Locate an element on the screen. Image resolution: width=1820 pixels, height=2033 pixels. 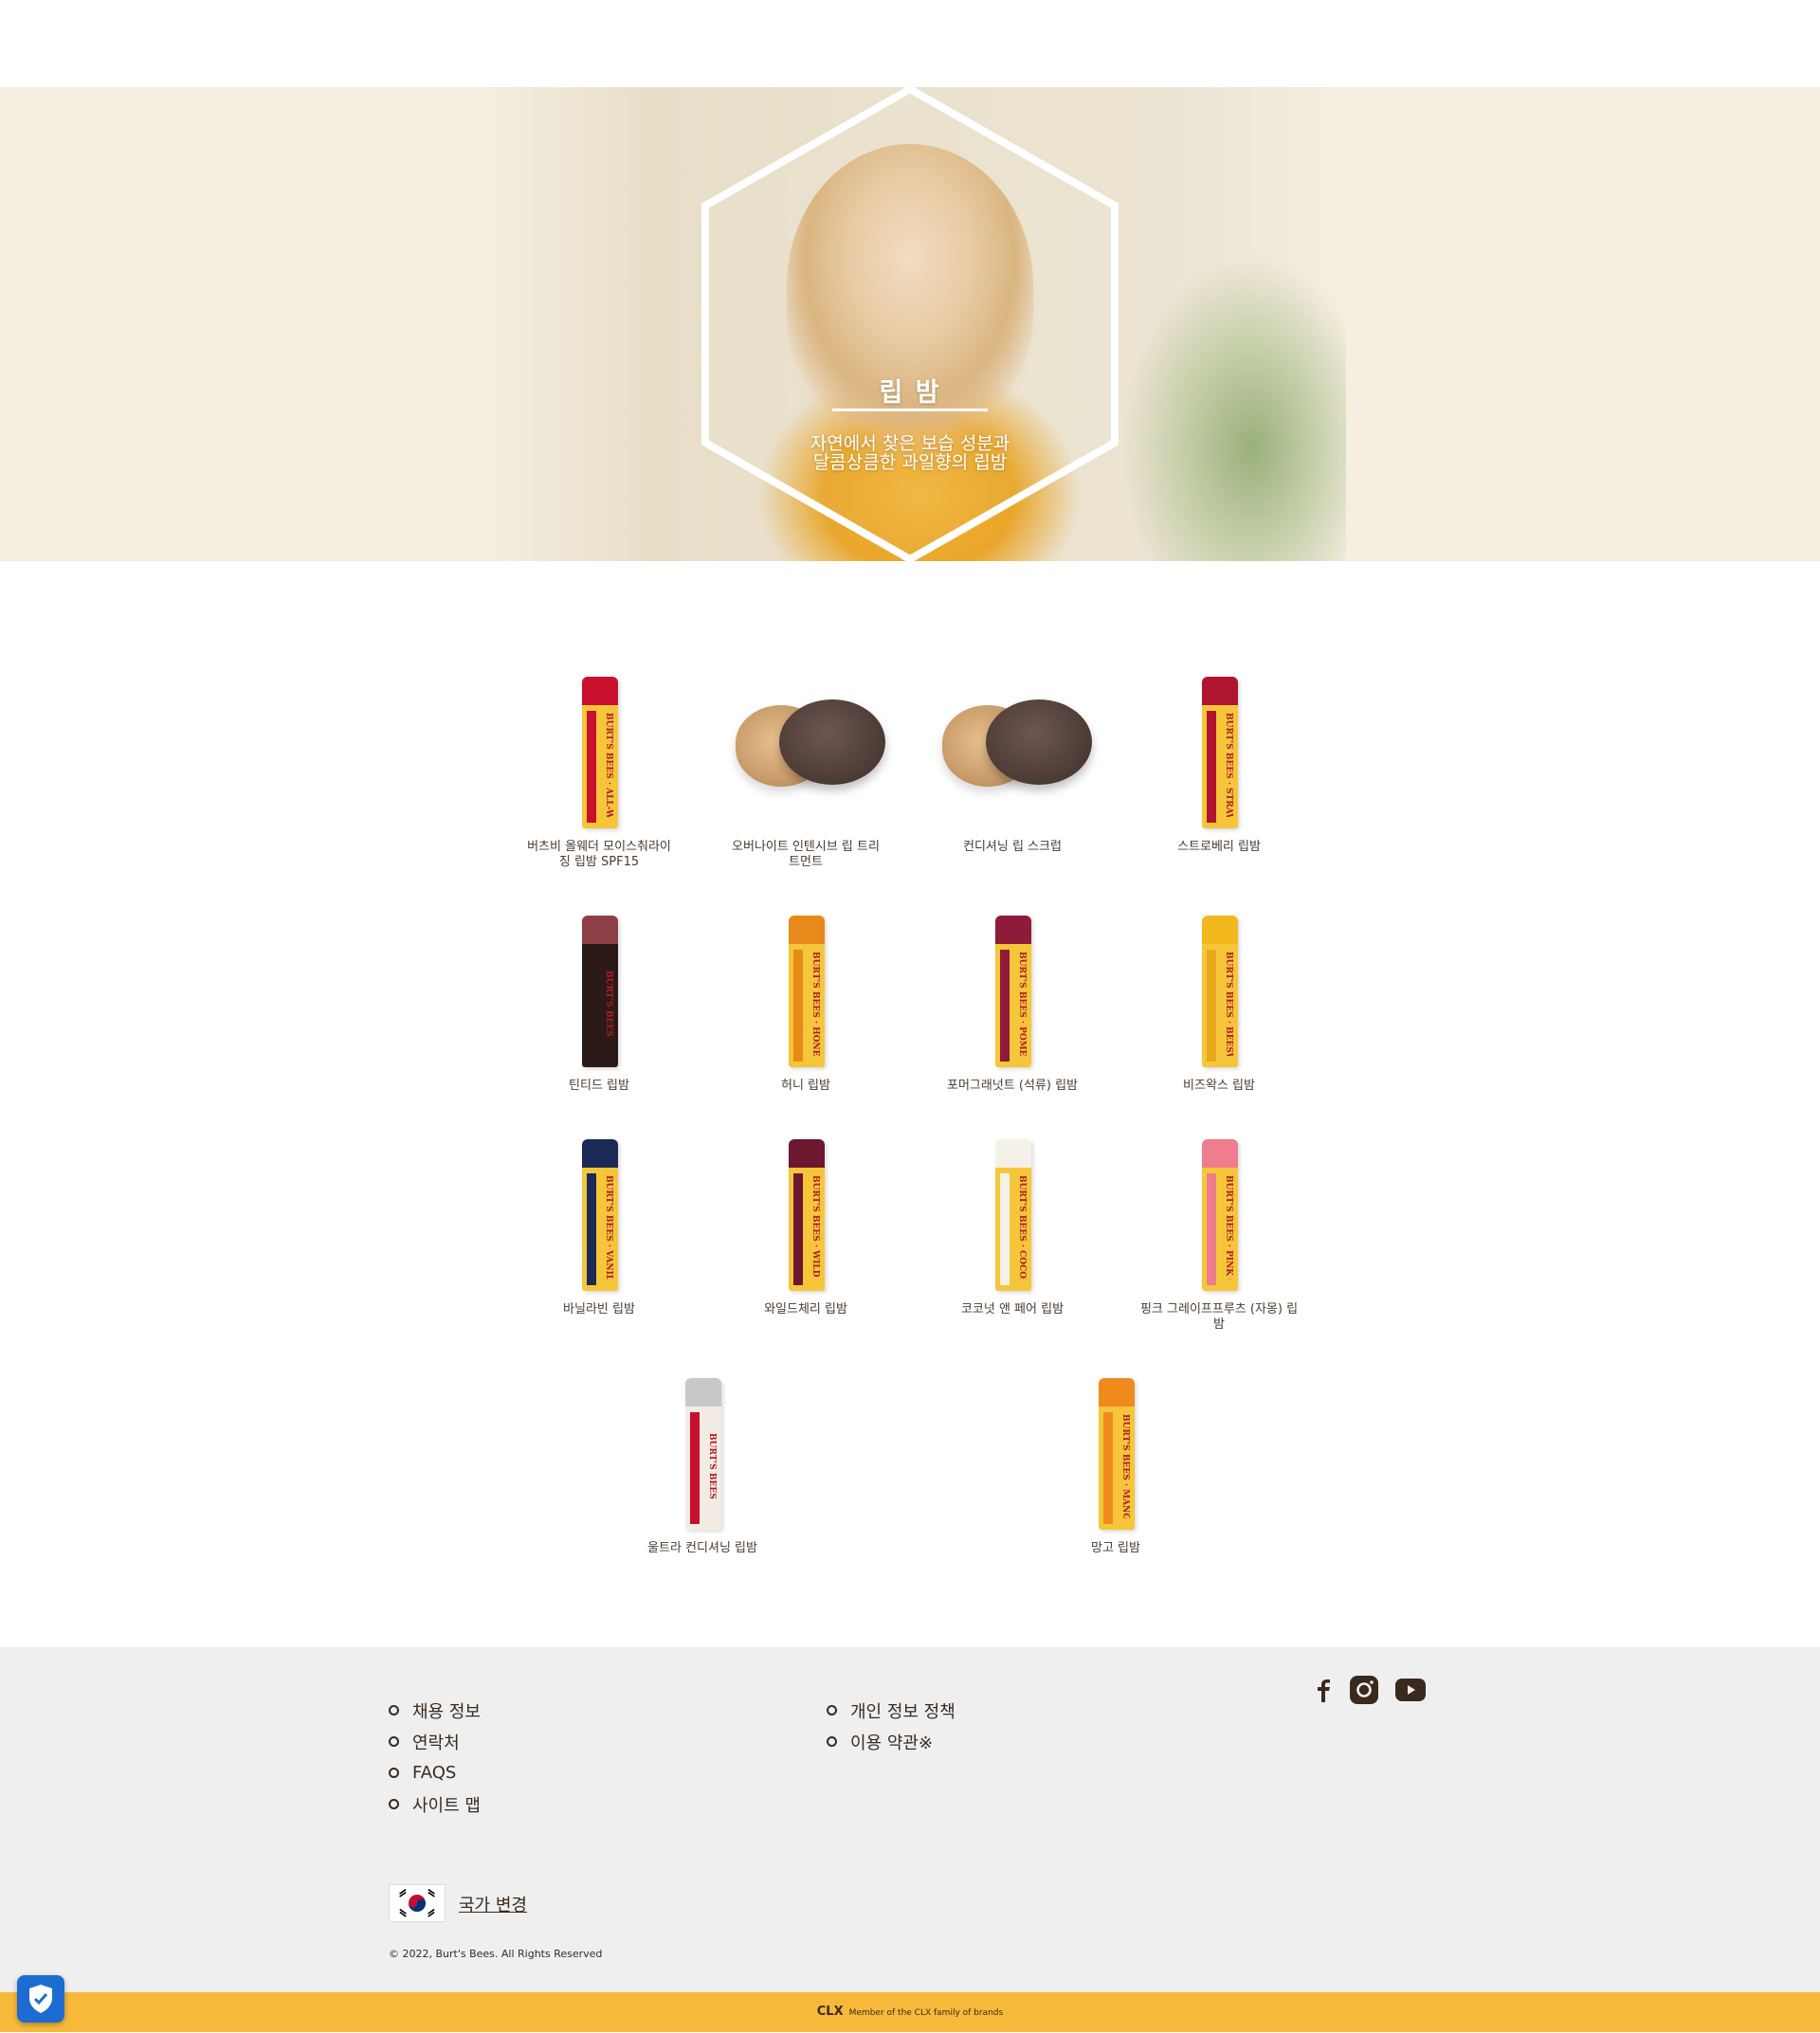
lip-balm-tube-image: BURT'S BEES · BEESWAX is located at coordinates (1220, 991).